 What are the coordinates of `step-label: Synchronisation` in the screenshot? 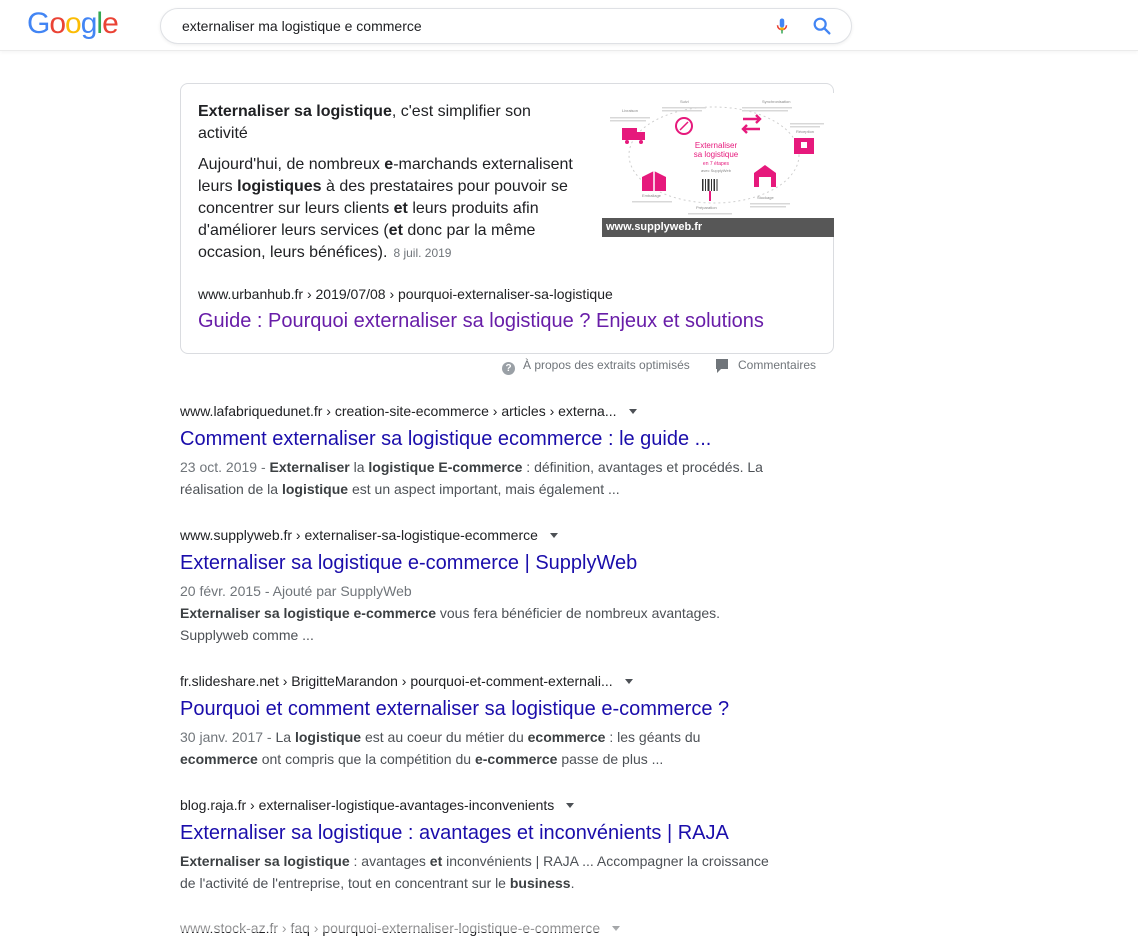 It's located at (776, 101).